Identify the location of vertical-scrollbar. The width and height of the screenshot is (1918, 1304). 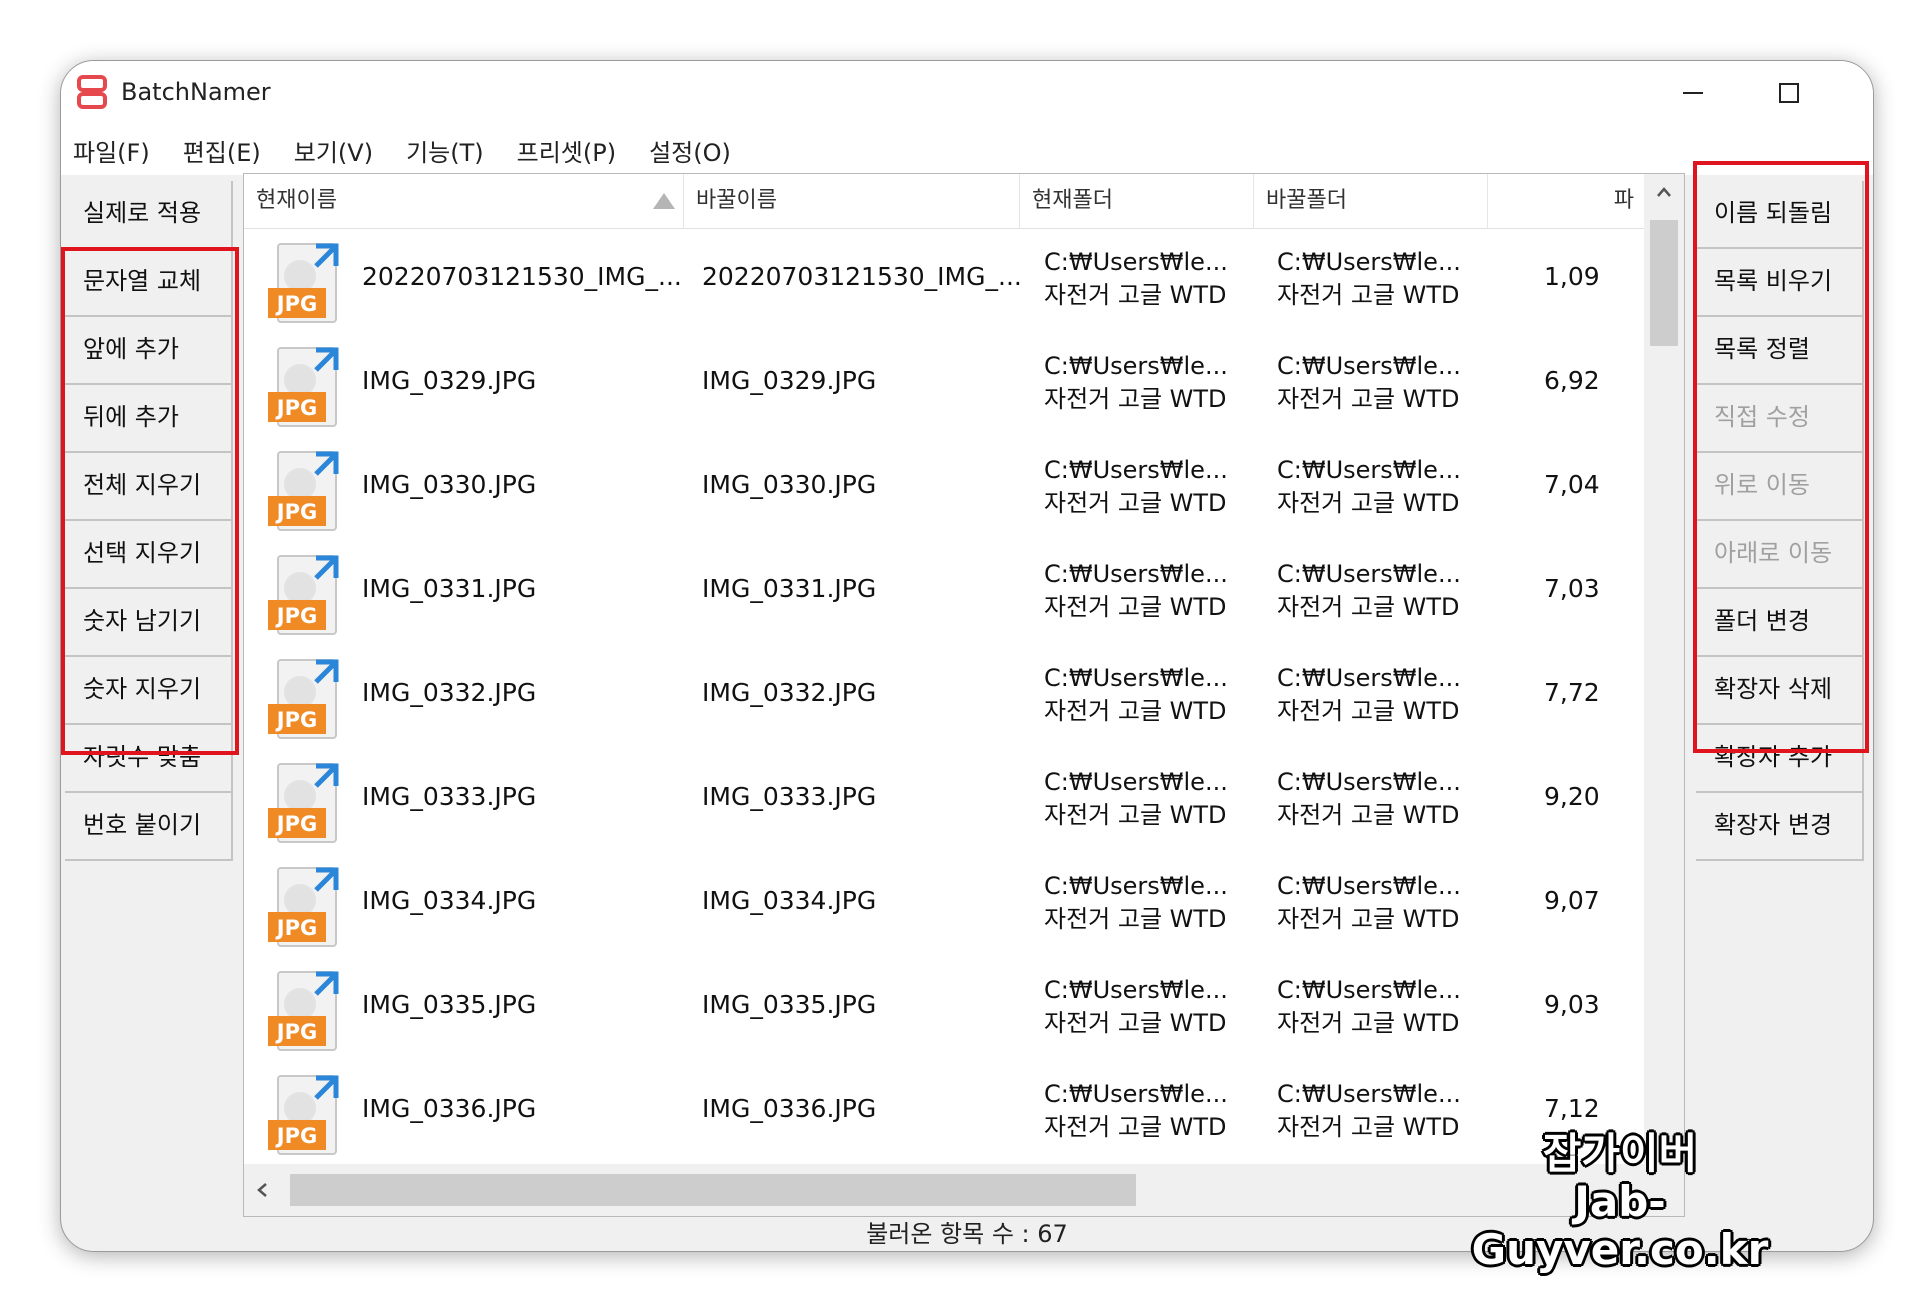
(1664, 669).